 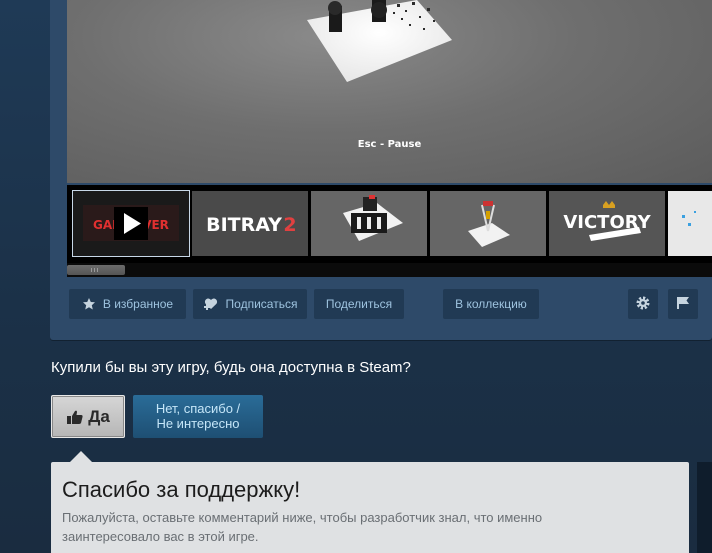 I want to click on thumbnail-partial, so click(x=690, y=223).